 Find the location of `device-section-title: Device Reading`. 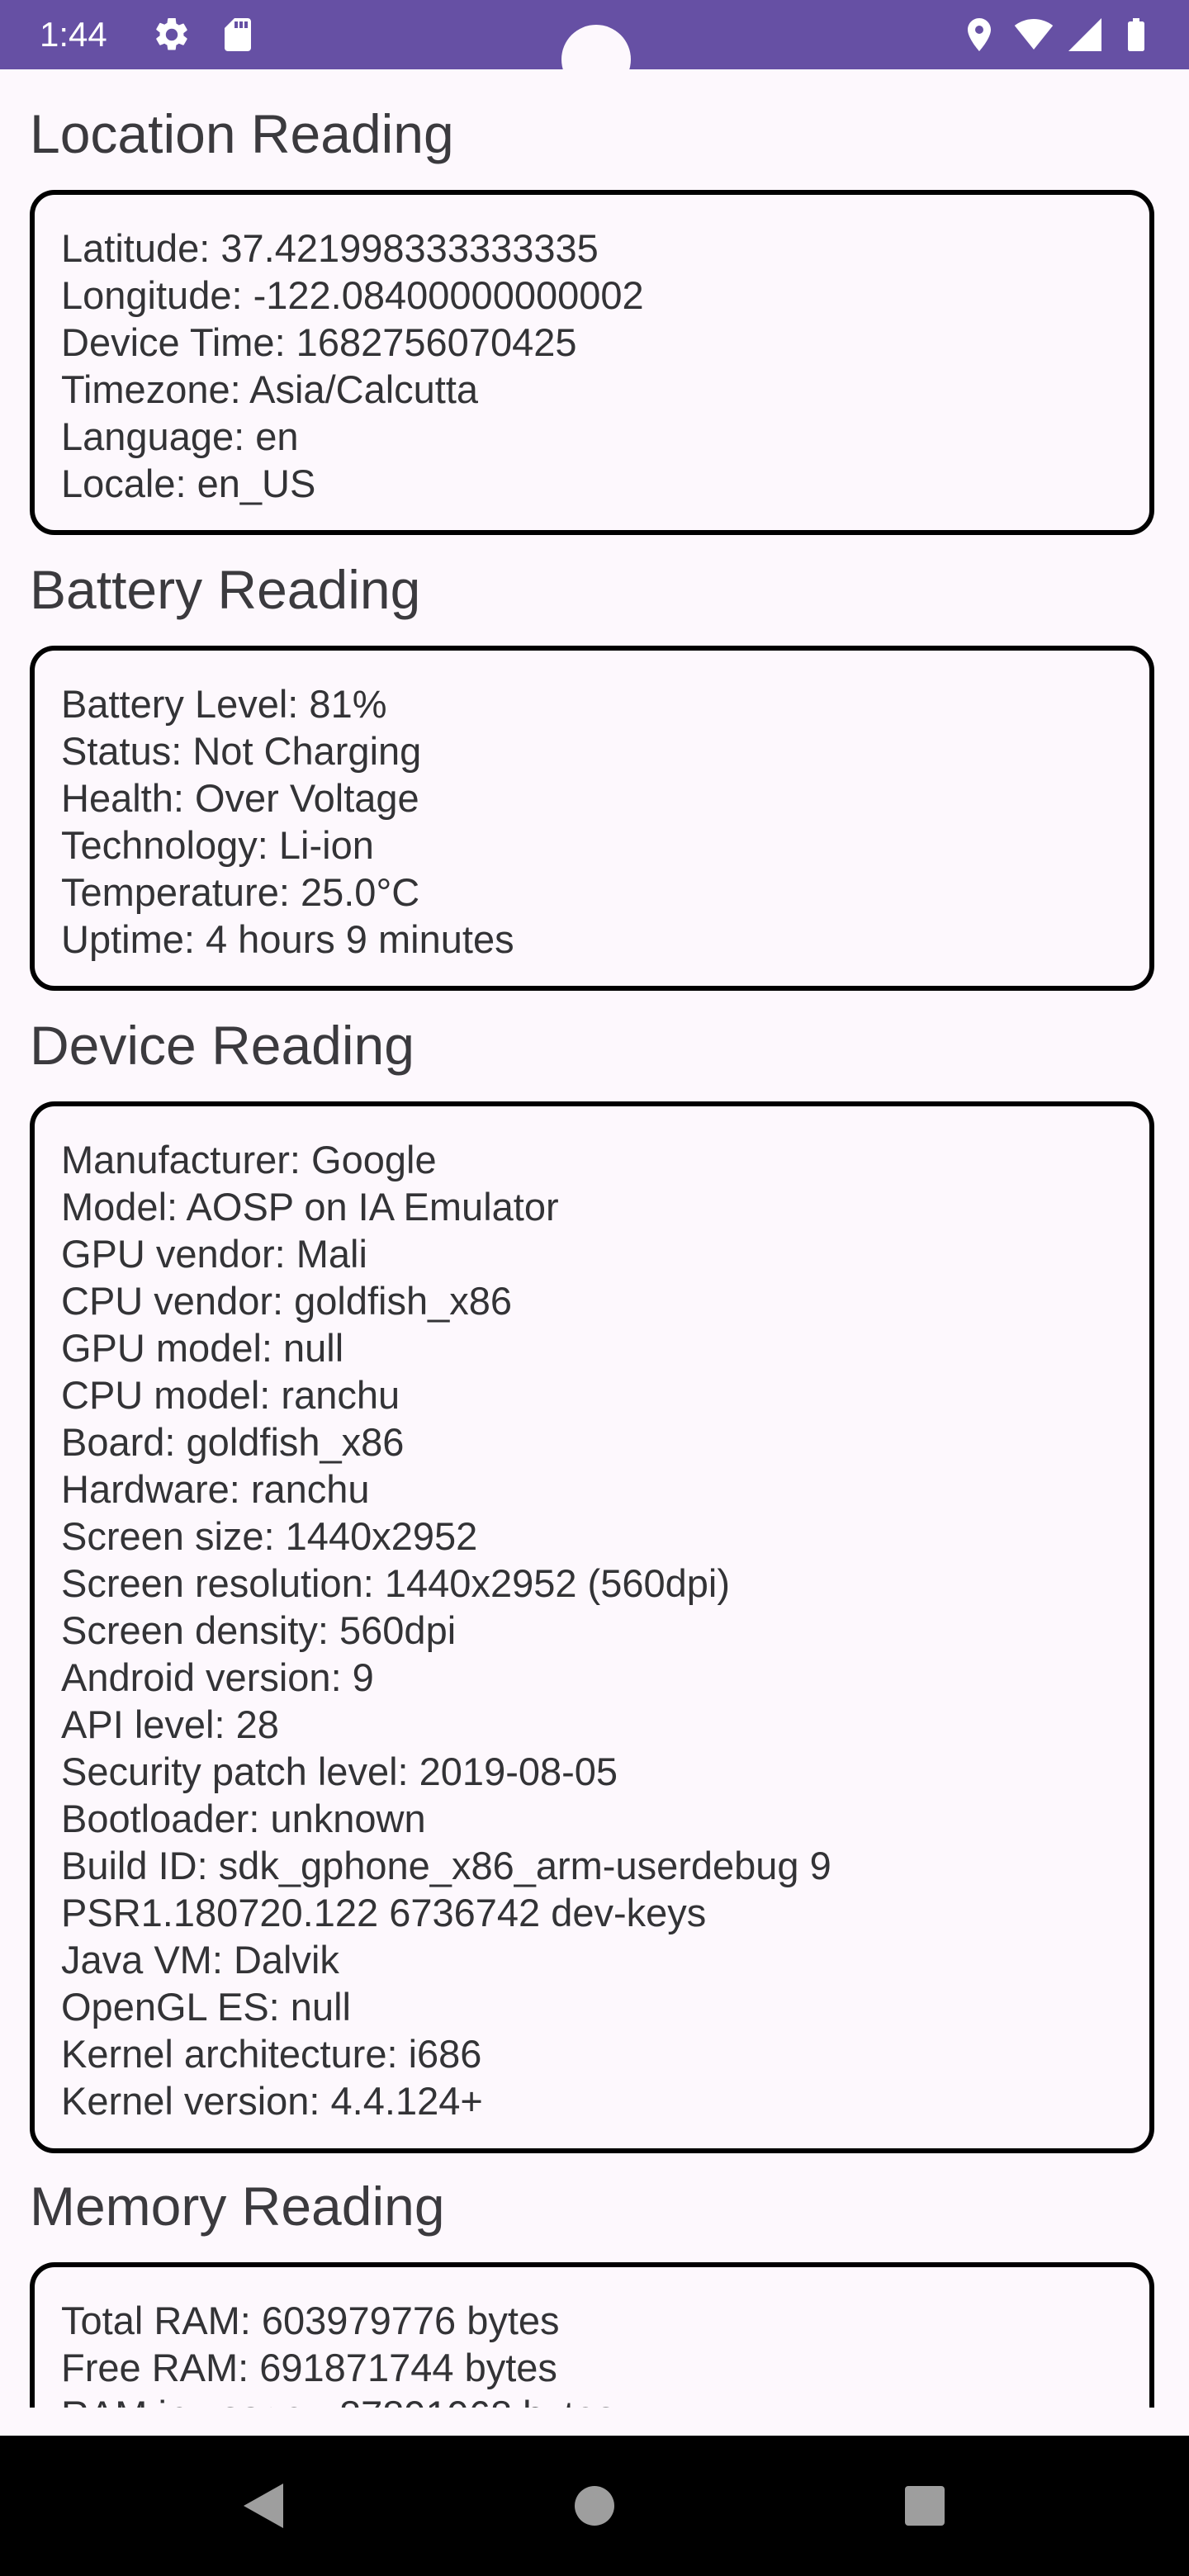

device-section-title: Device Reading is located at coordinates (222, 1045).